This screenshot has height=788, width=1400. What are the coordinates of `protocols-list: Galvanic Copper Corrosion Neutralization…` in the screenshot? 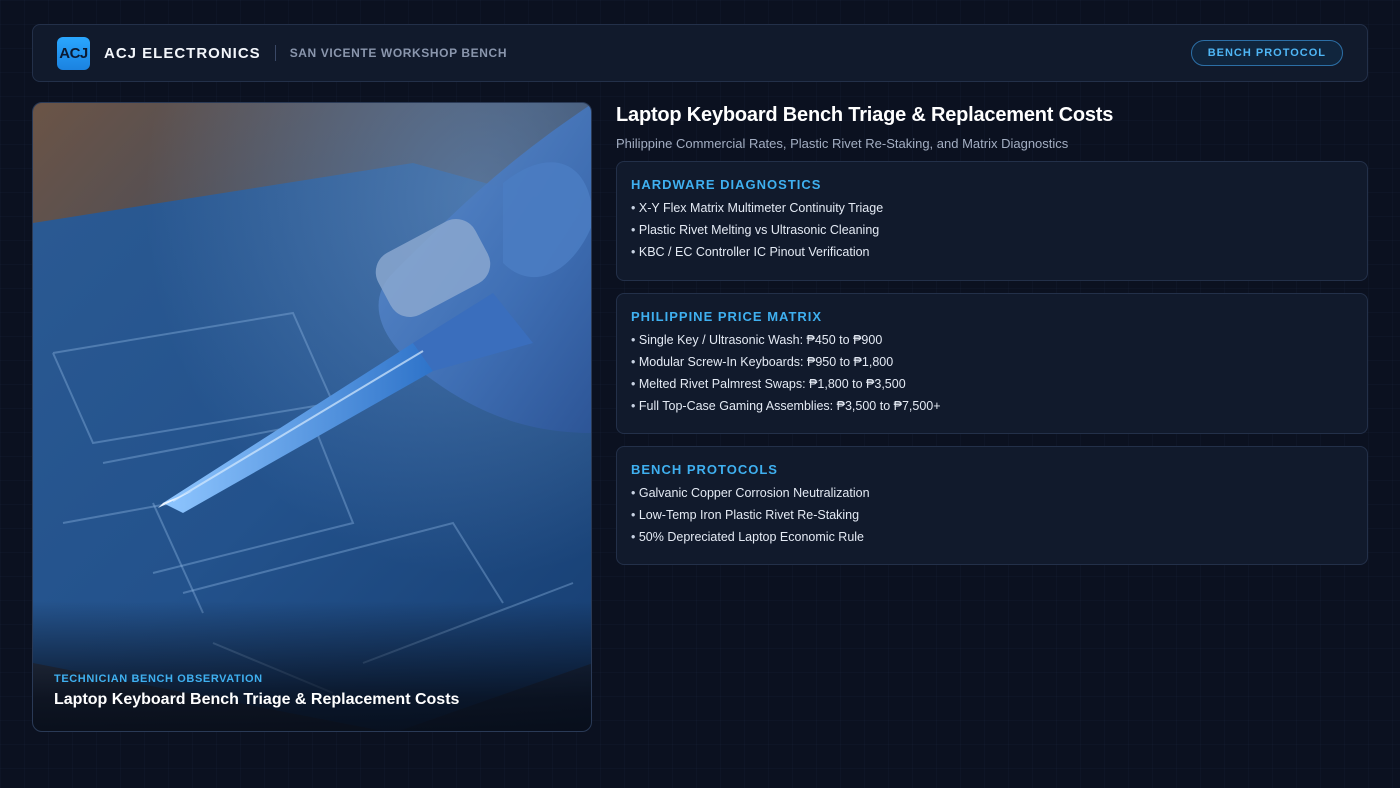 It's located at (992, 515).